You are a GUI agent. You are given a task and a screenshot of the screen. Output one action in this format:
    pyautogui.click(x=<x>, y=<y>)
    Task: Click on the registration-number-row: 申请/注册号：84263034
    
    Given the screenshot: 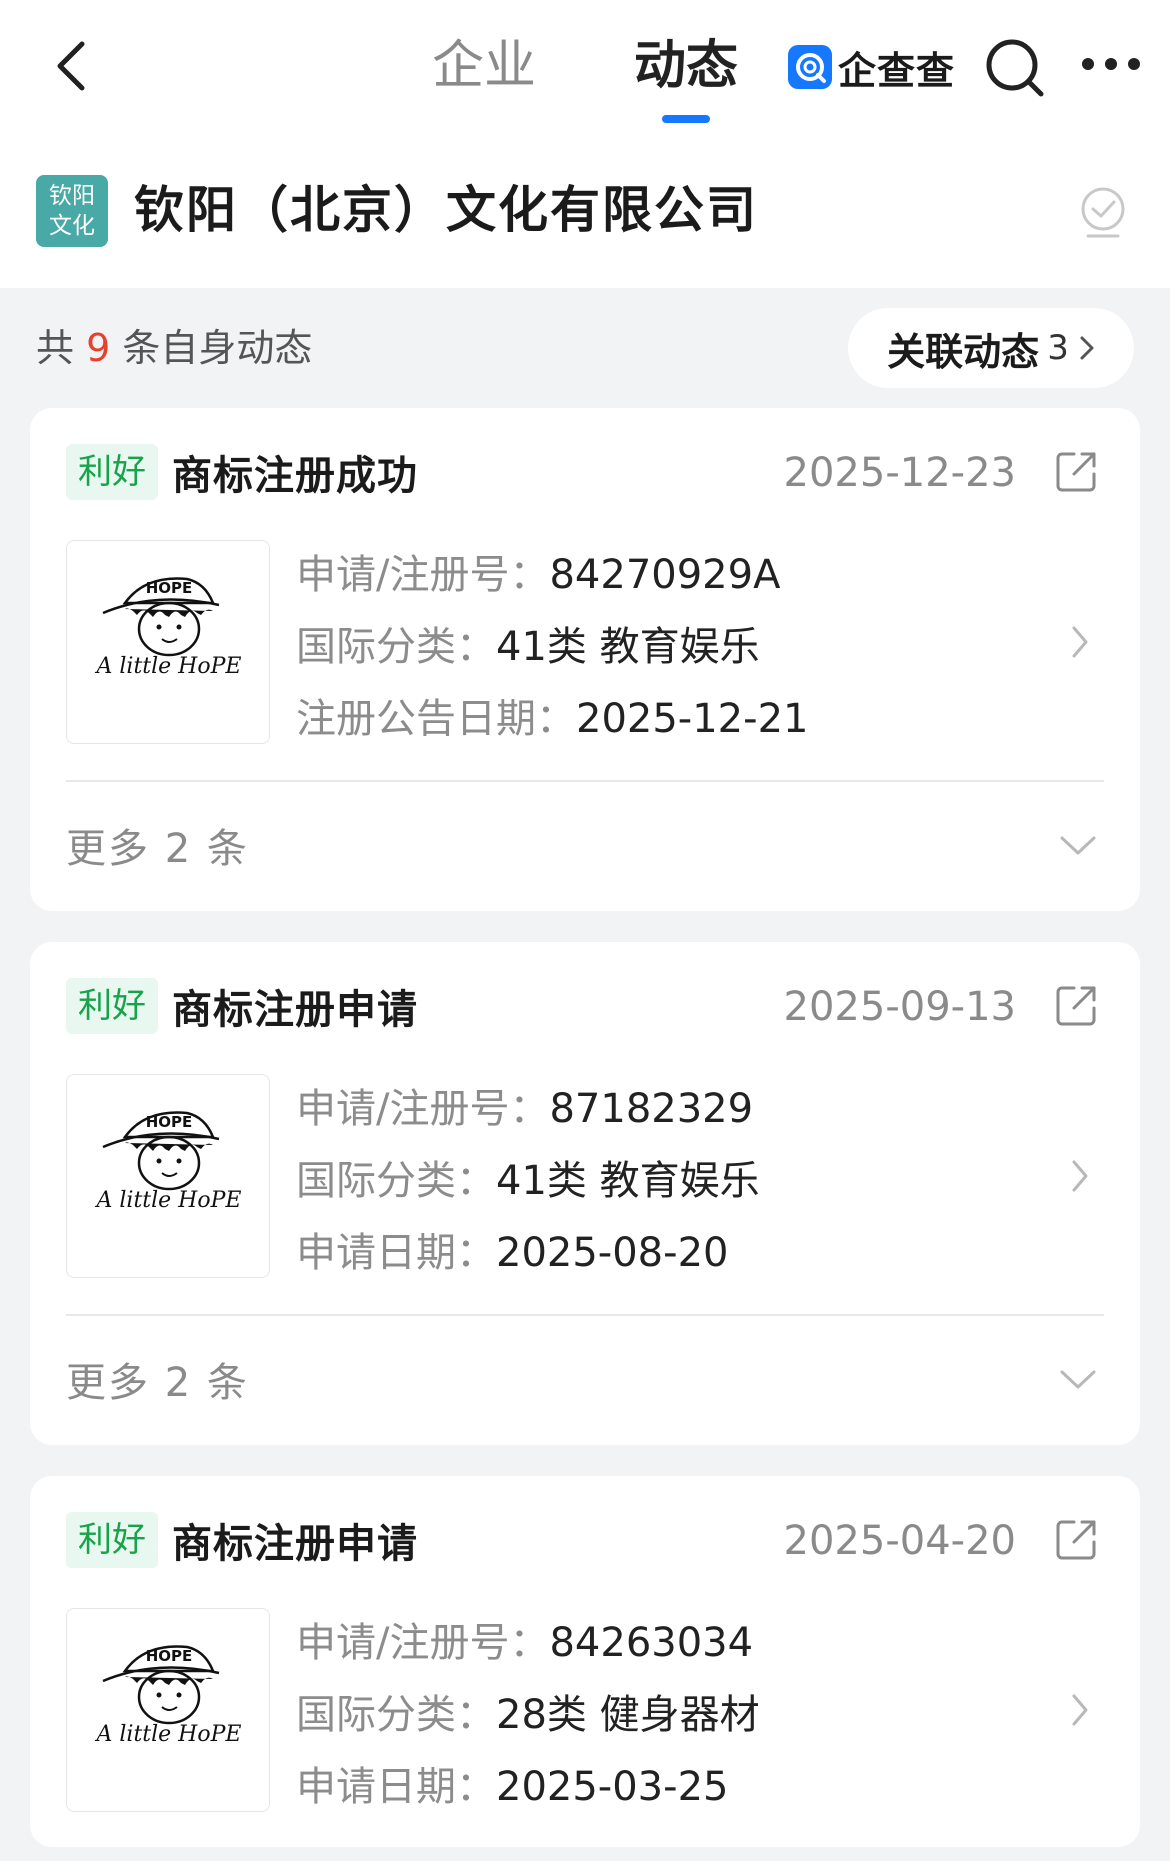 What is the action you would take?
    pyautogui.click(x=524, y=1643)
    